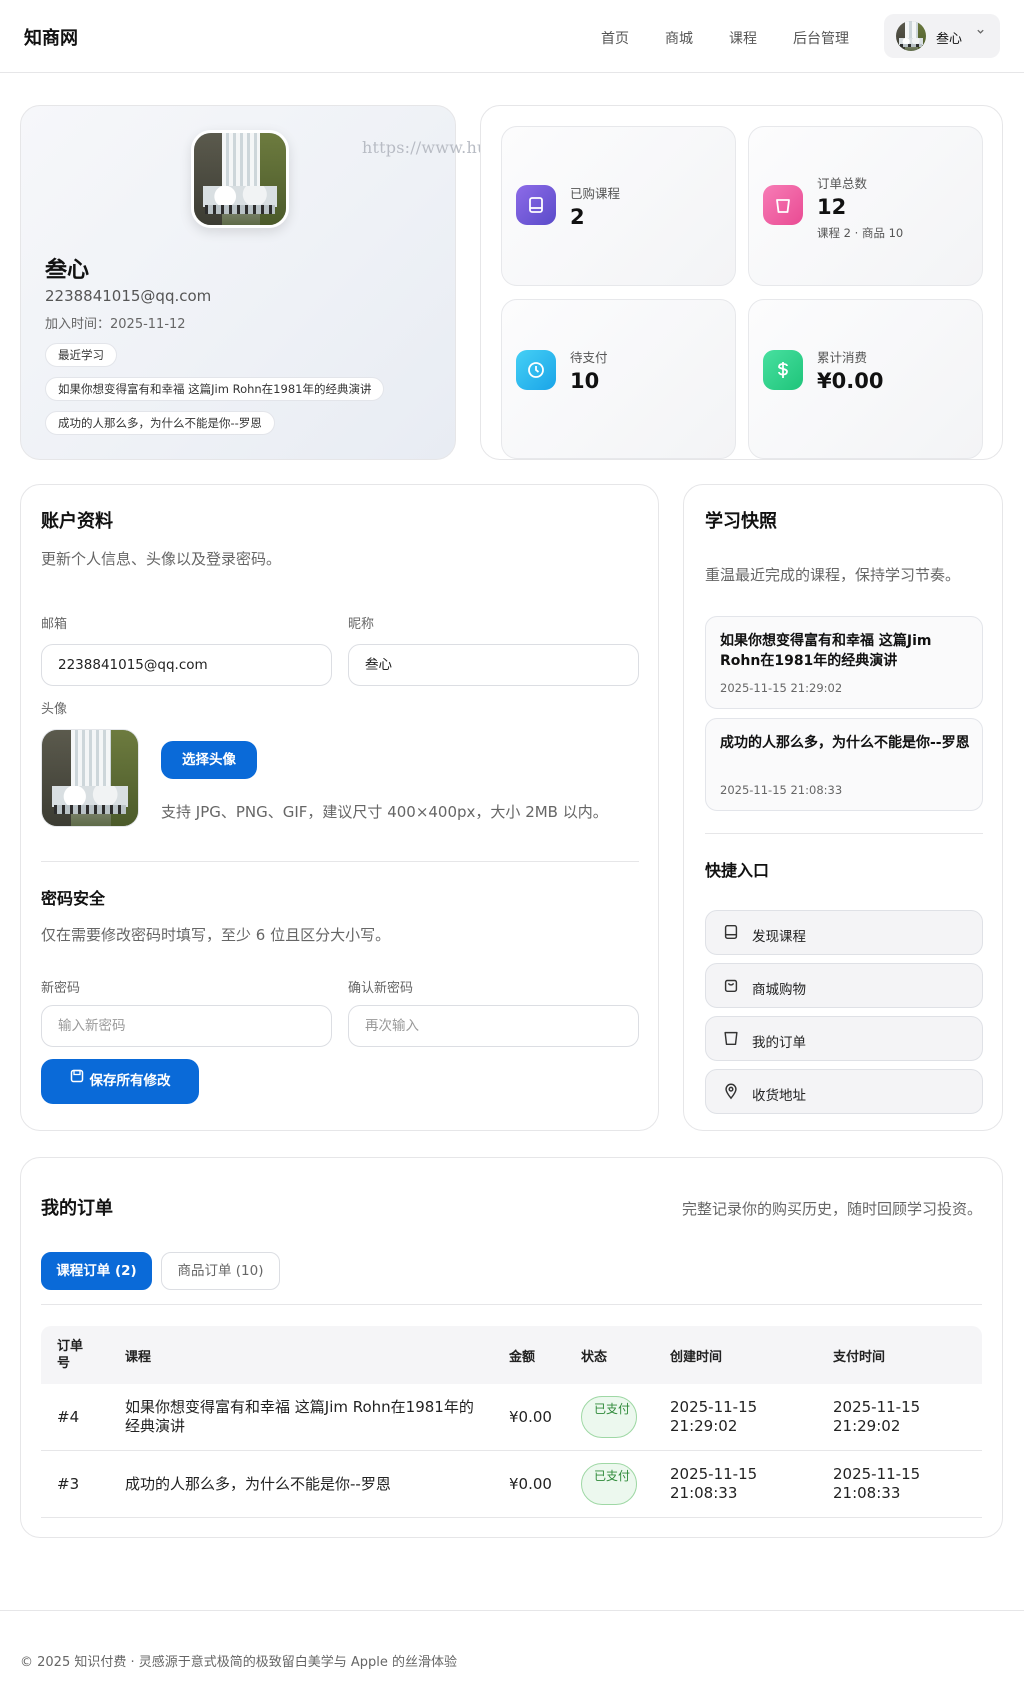 This screenshot has height=1707, width=1024. What do you see at coordinates (216, 935) in the screenshot?
I see `password-description: 仅在需要修改密码时填写，至少 6 位且区分大小写。` at bounding box center [216, 935].